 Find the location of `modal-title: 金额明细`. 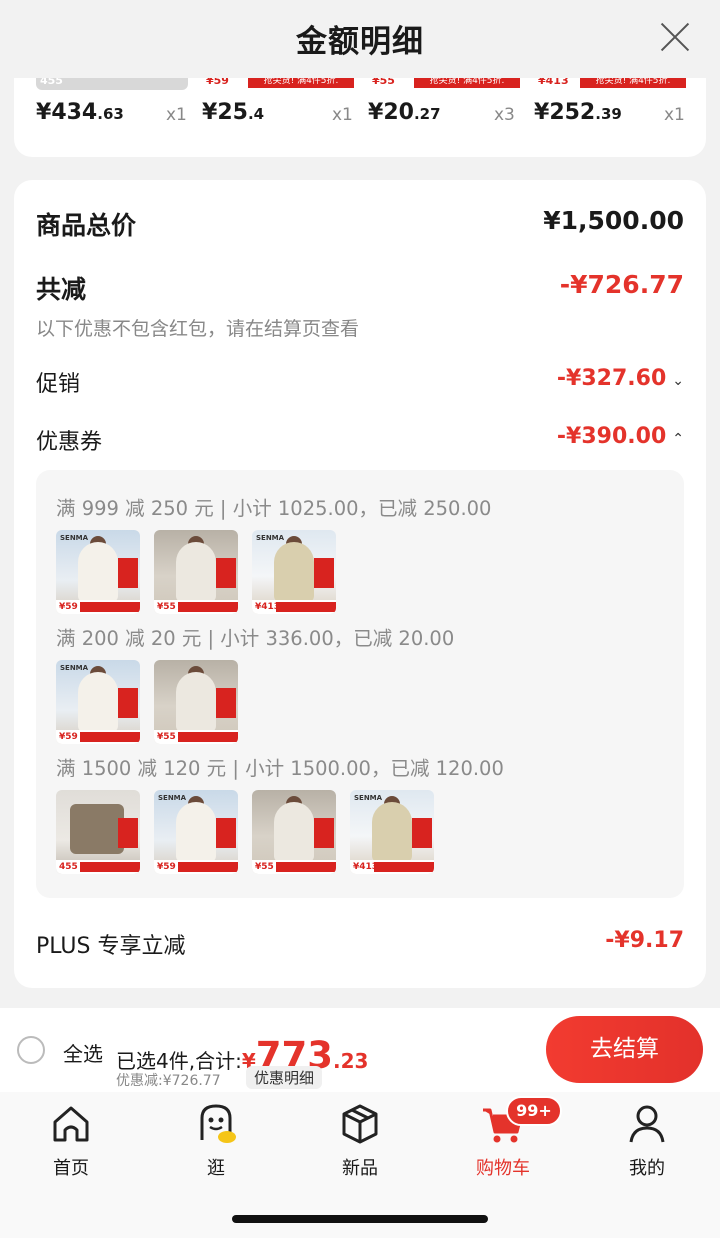

modal-title: 金额明细 is located at coordinates (360, 42).